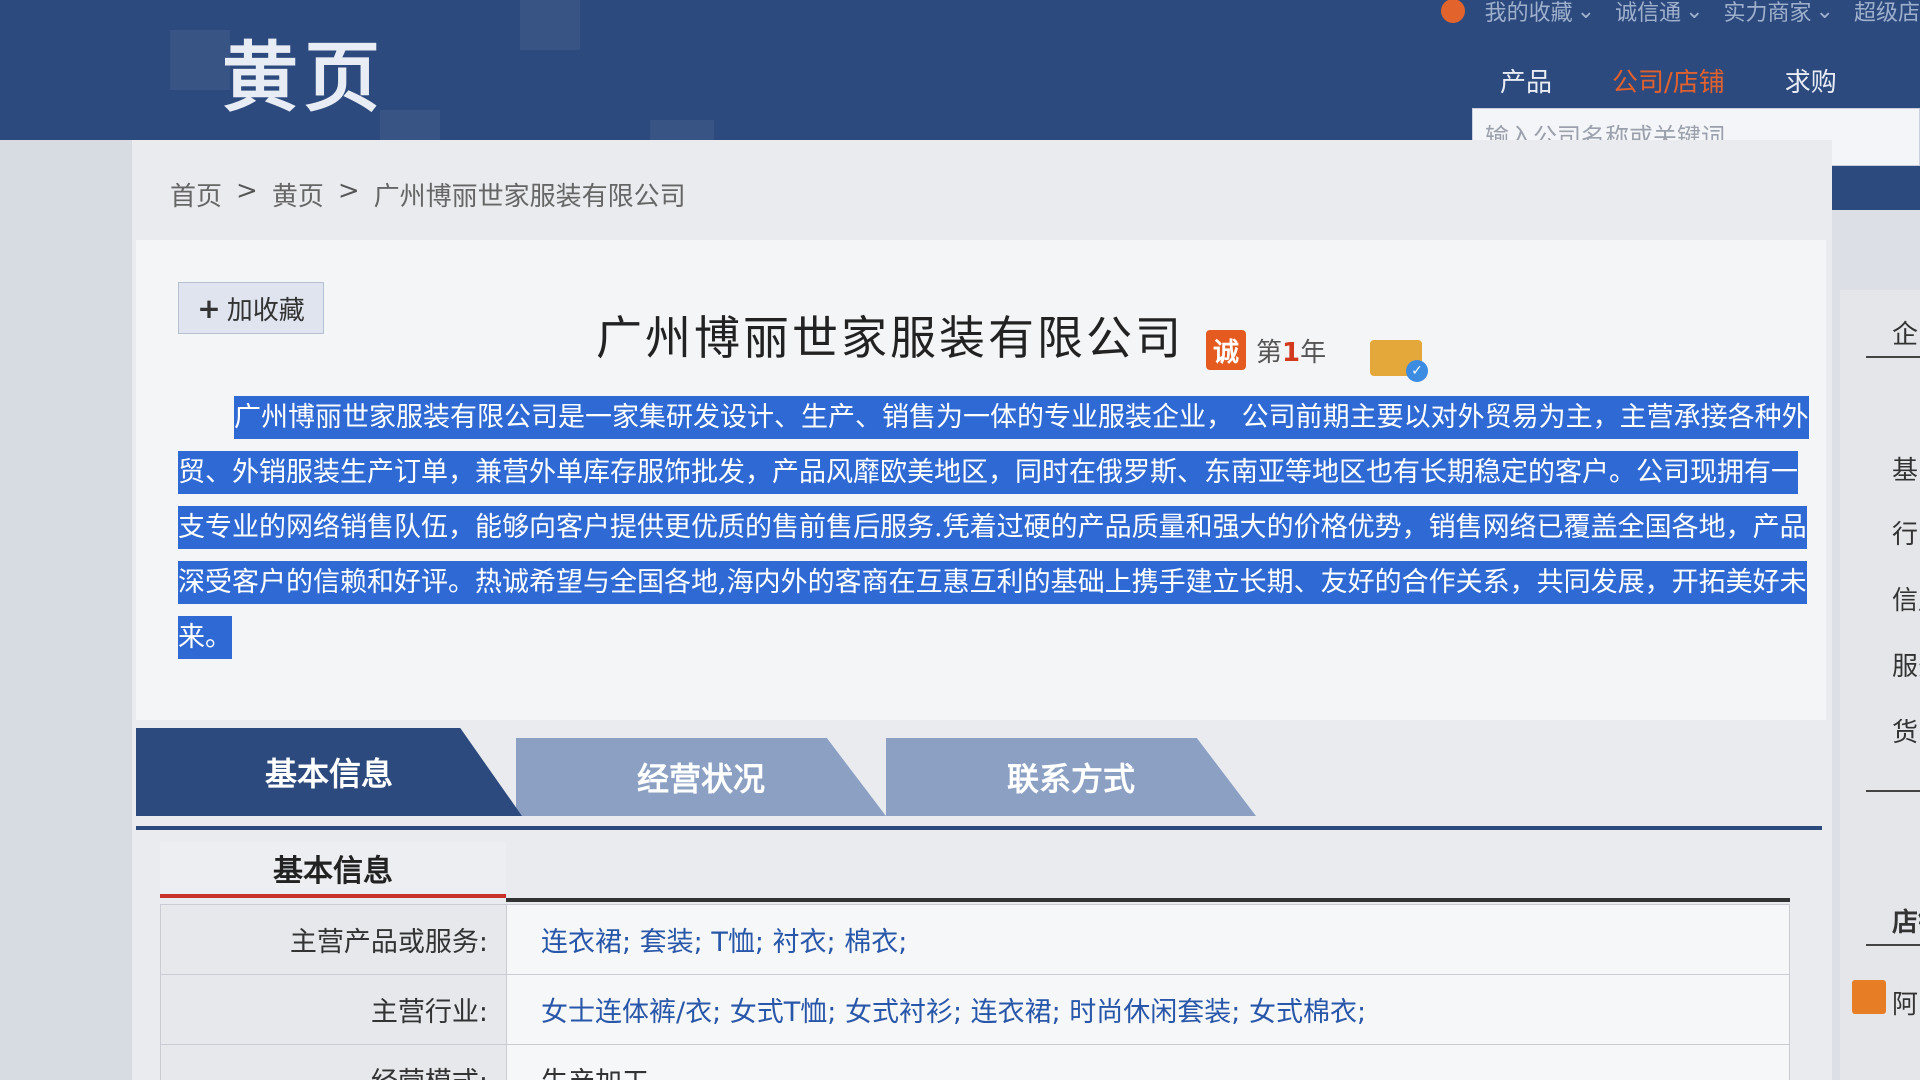  What do you see at coordinates (1526, 80) in the screenshot?
I see `tab-products: 产品` at bounding box center [1526, 80].